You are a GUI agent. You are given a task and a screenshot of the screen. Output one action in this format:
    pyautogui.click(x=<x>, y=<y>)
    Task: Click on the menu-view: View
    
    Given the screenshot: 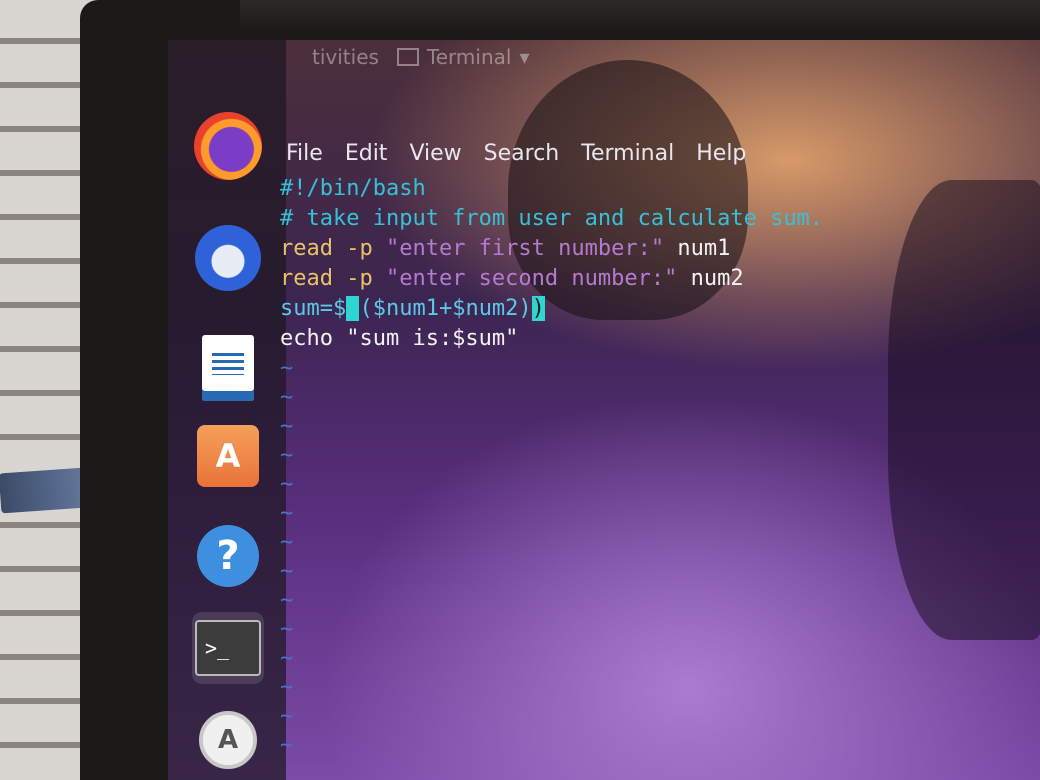 What is the action you would take?
    pyautogui.click(x=435, y=153)
    